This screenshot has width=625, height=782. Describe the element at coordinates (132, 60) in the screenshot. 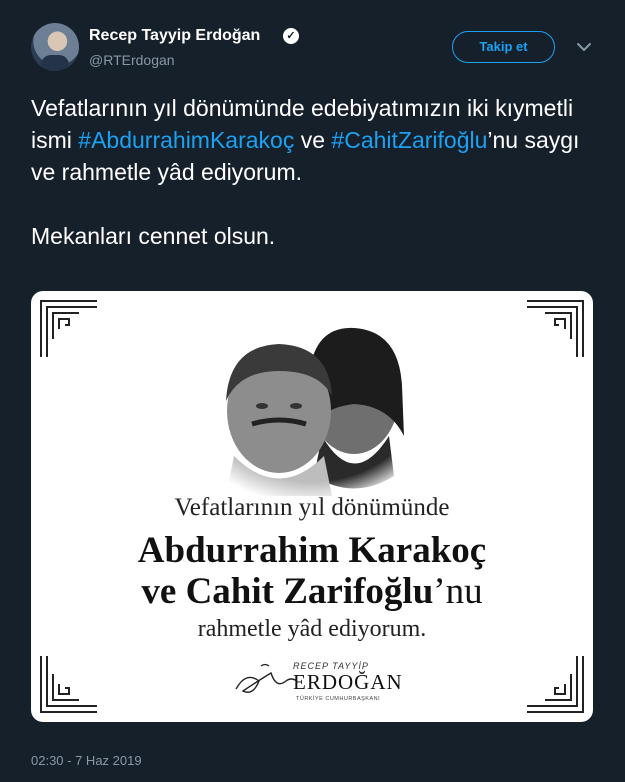

I see `author-handle: @RTErdogan` at that location.